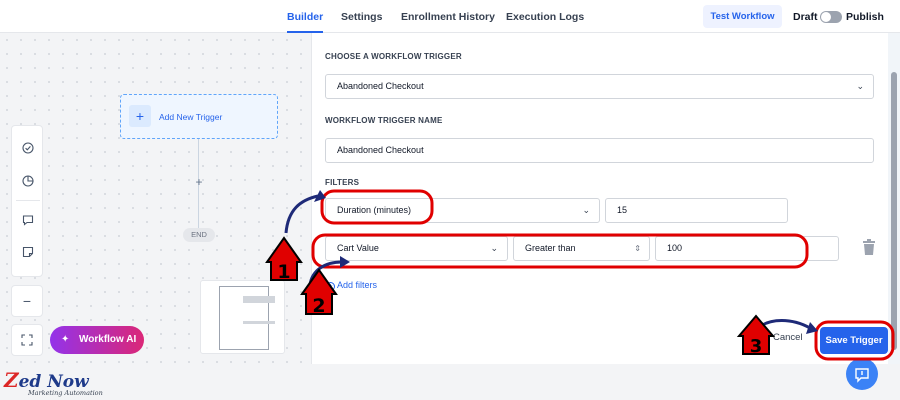  What do you see at coordinates (675, 248) in the screenshot?
I see `filter-2-value: 100` at bounding box center [675, 248].